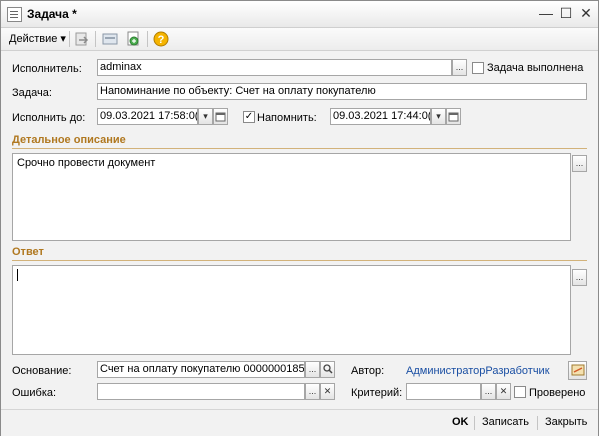 Image resolution: width=599 pixels, height=436 pixels. I want to click on error-field, so click(201, 391).